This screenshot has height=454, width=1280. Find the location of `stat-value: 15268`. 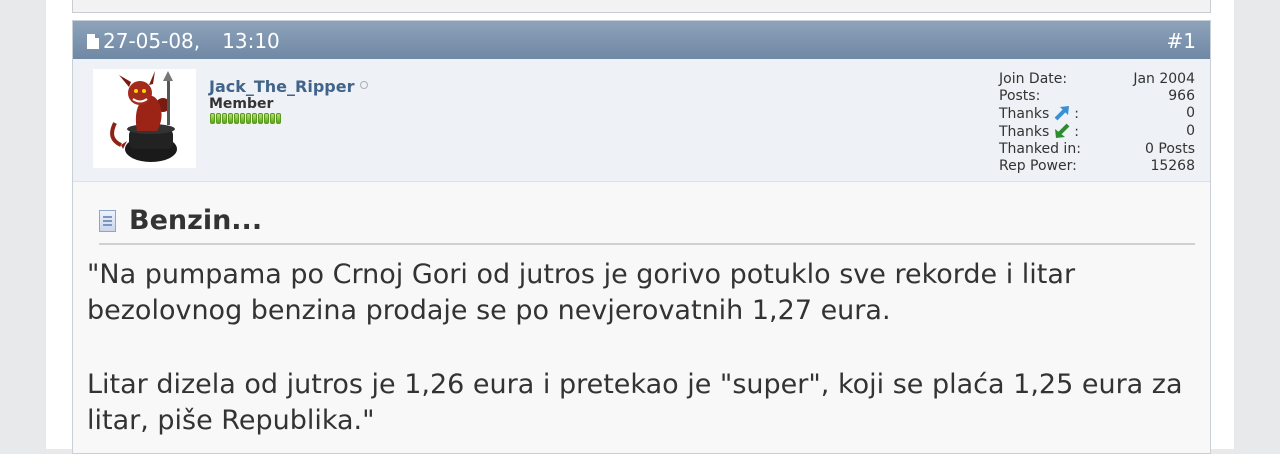

stat-value: 15268 is located at coordinates (1172, 166).